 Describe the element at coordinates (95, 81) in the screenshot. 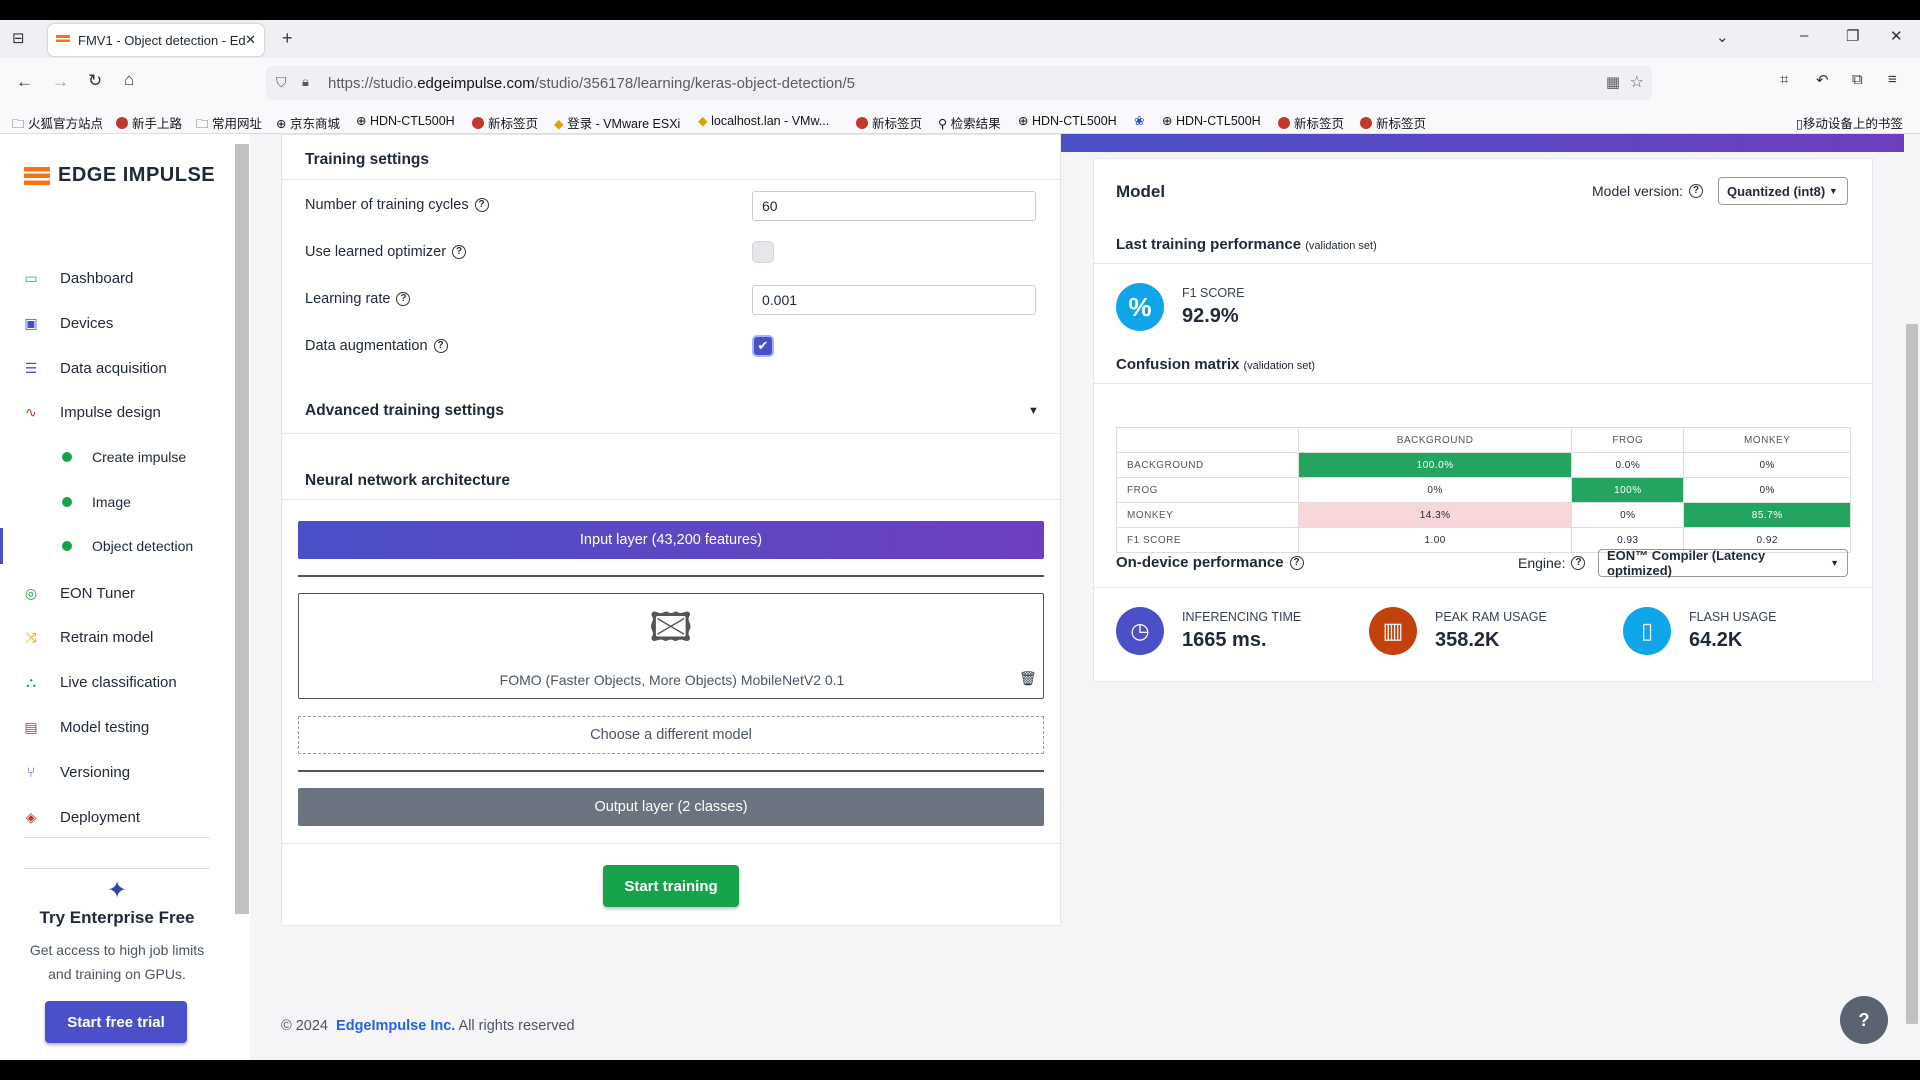

I see `reload-icon: ↻` at that location.